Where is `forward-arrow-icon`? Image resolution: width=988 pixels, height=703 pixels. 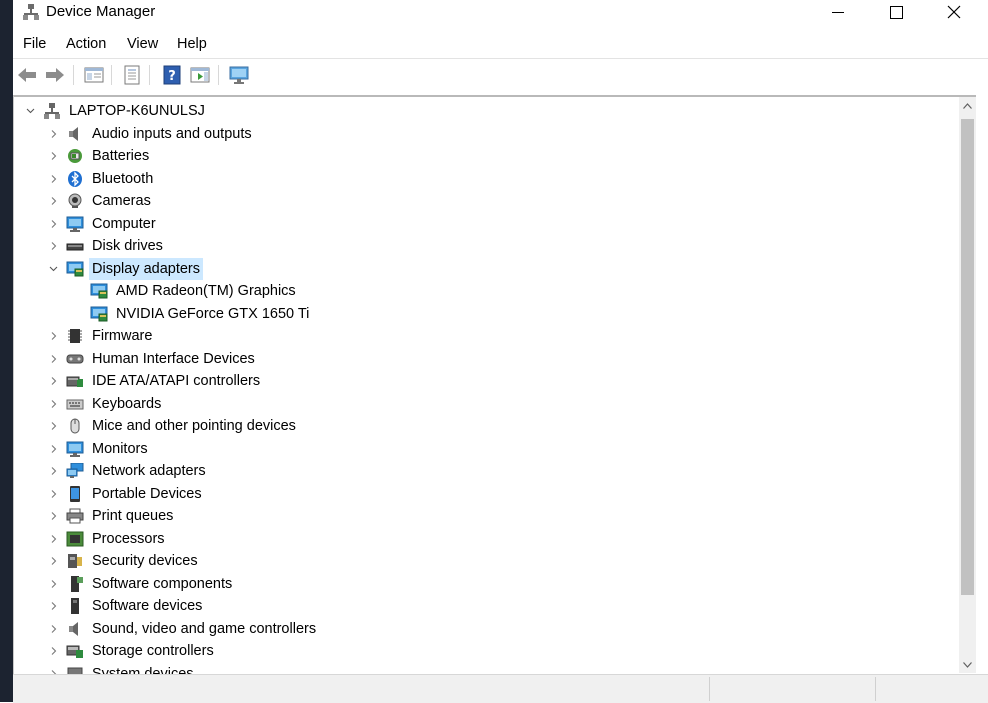
forward-arrow-icon is located at coordinates (55, 75).